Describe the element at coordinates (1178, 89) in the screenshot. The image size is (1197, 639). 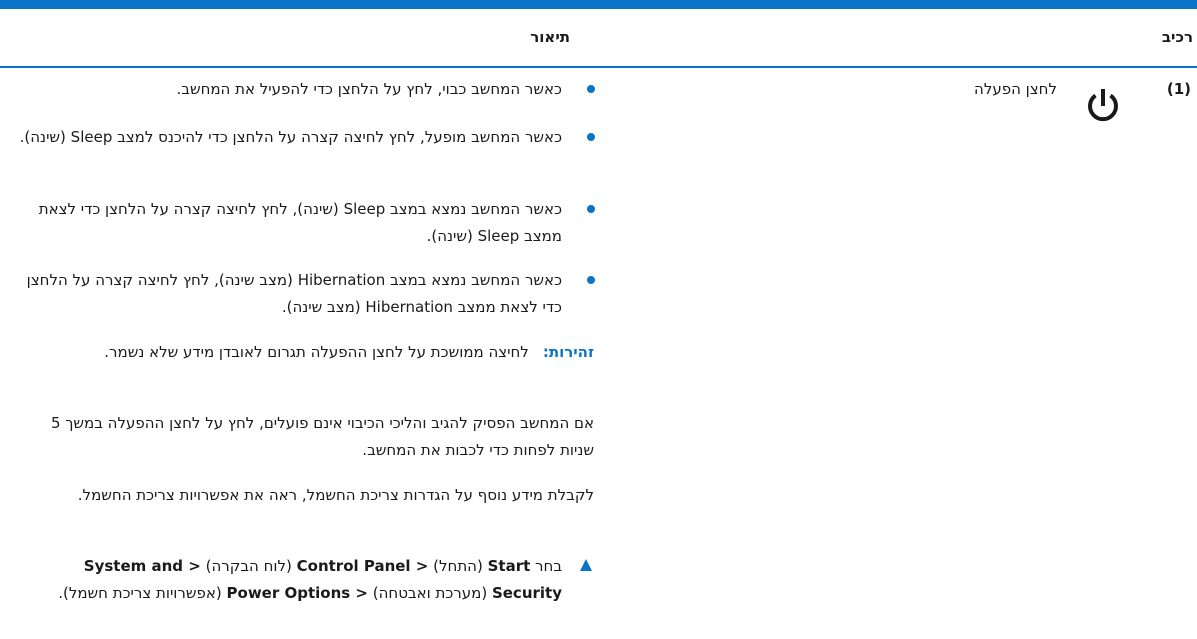
I see `row-number: (1)` at that location.